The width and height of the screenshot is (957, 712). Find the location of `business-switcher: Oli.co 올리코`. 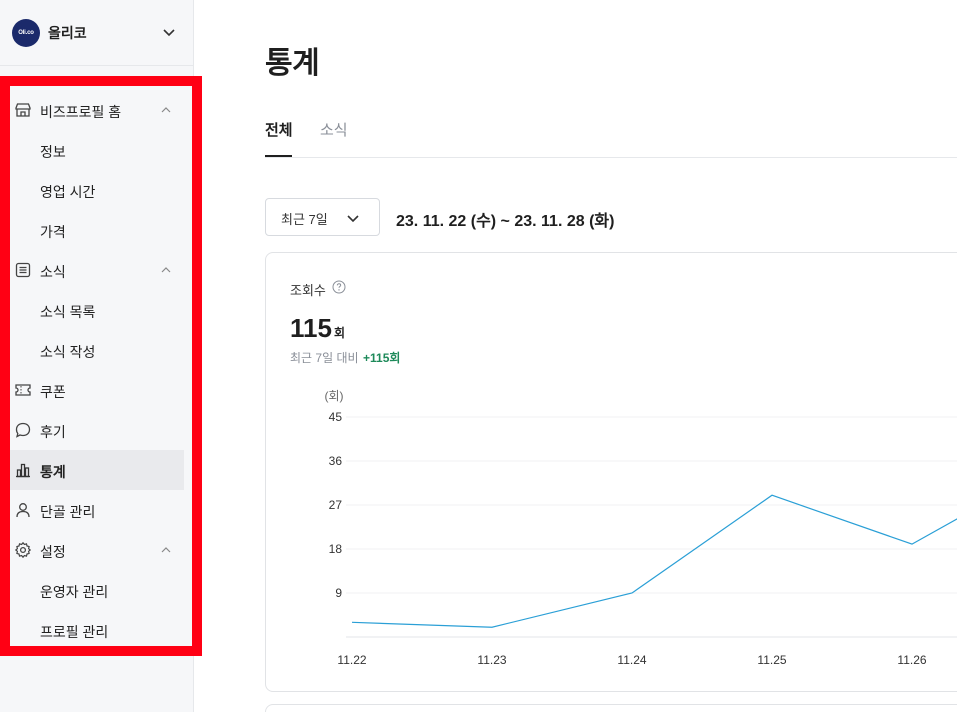

business-switcher: Oli.co 올리코 is located at coordinates (97, 33).